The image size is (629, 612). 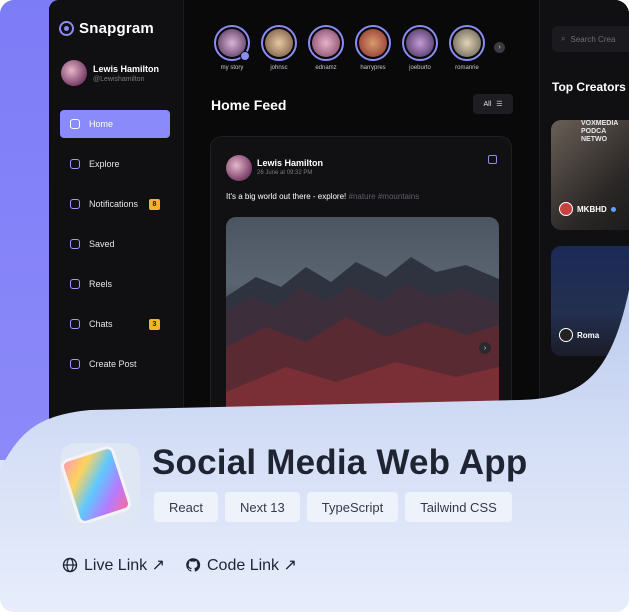 What do you see at coordinates (193, 565) in the screenshot?
I see `github-icon` at bounding box center [193, 565].